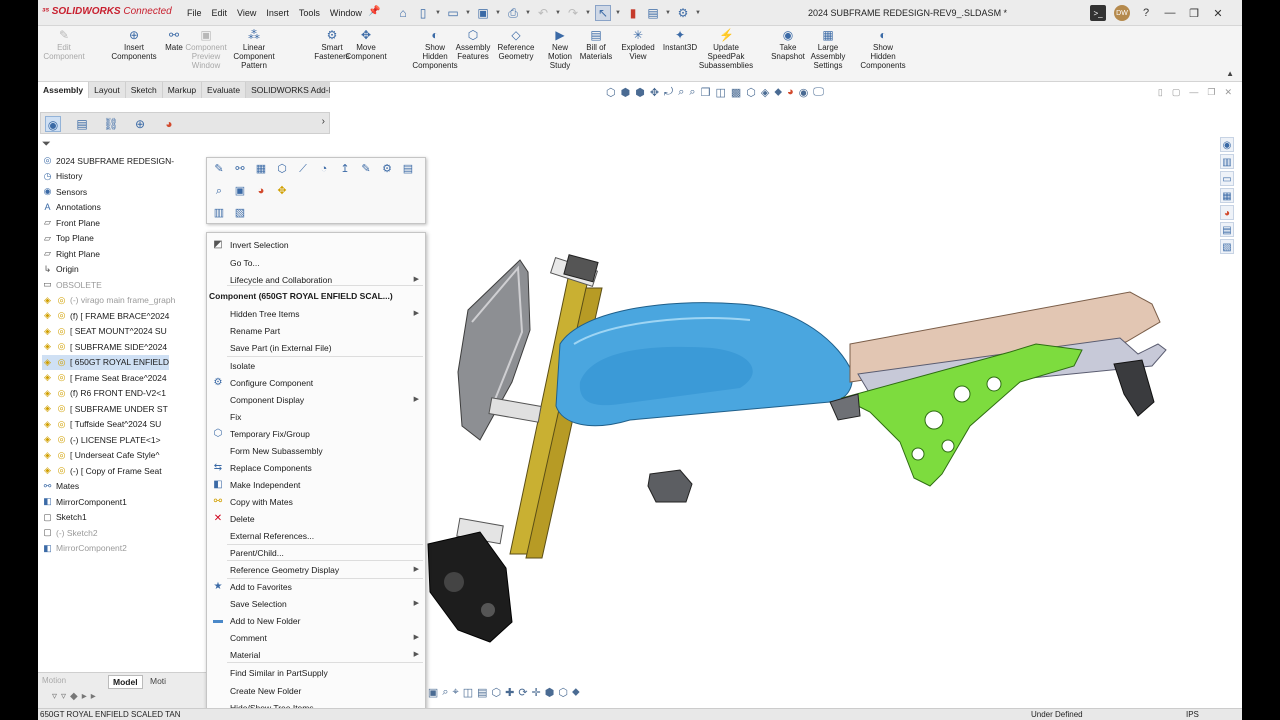  Describe the element at coordinates (316, 366) in the screenshot. I see `menu-item: Isolate` at that location.